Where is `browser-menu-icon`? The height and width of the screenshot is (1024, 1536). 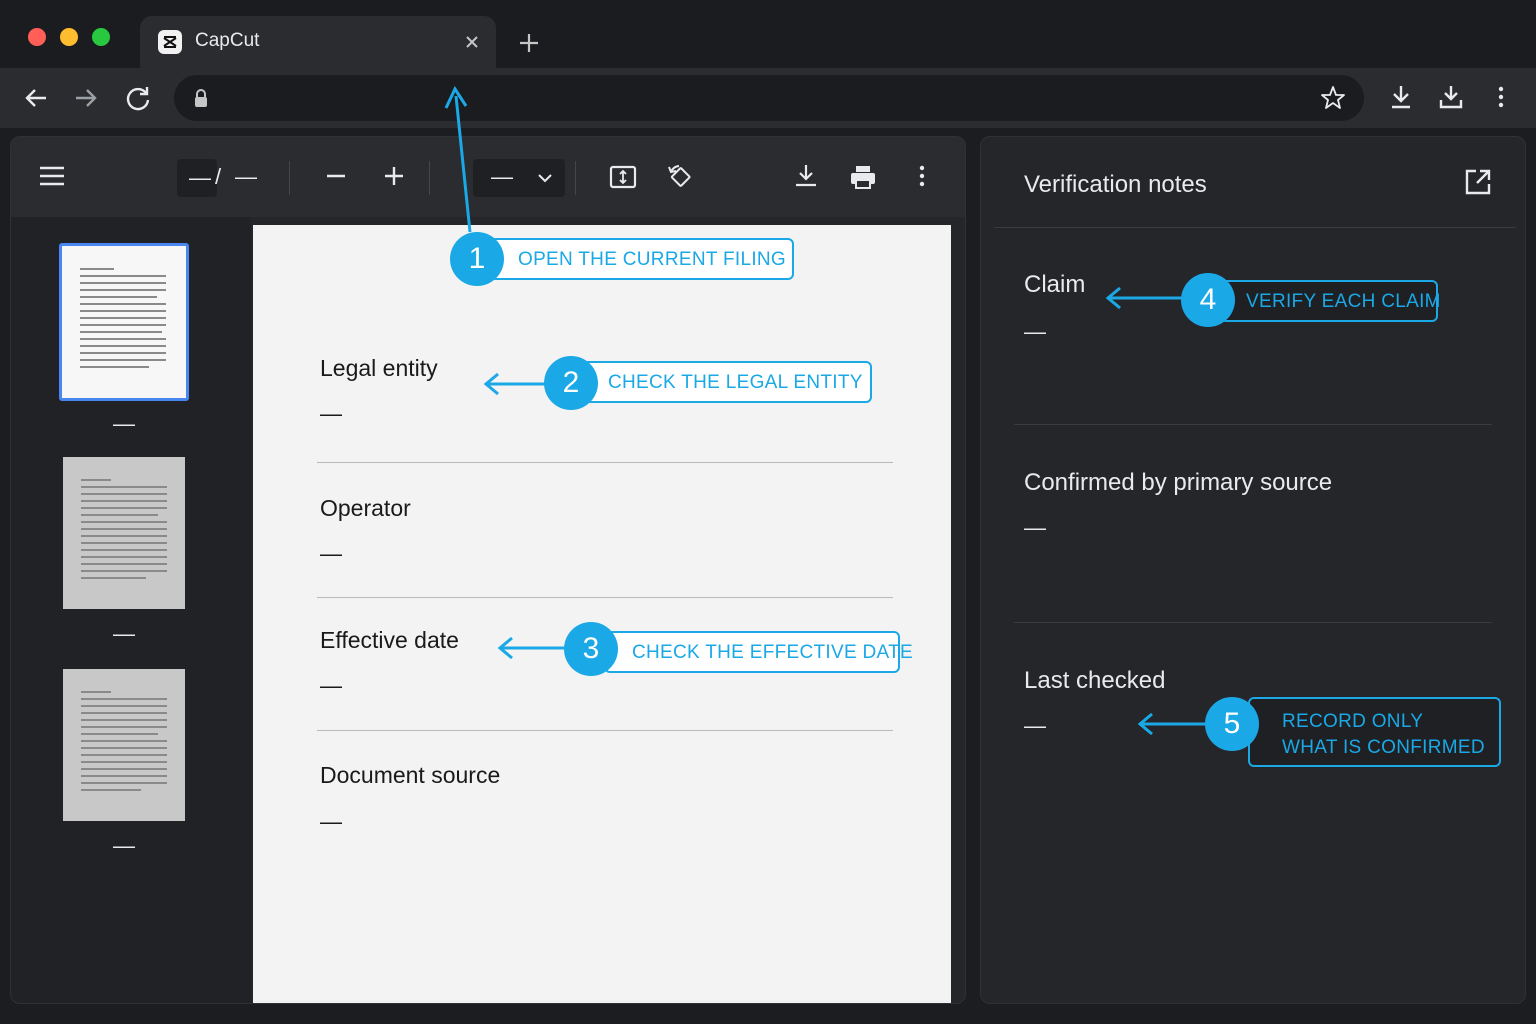 browser-menu-icon is located at coordinates (1501, 97).